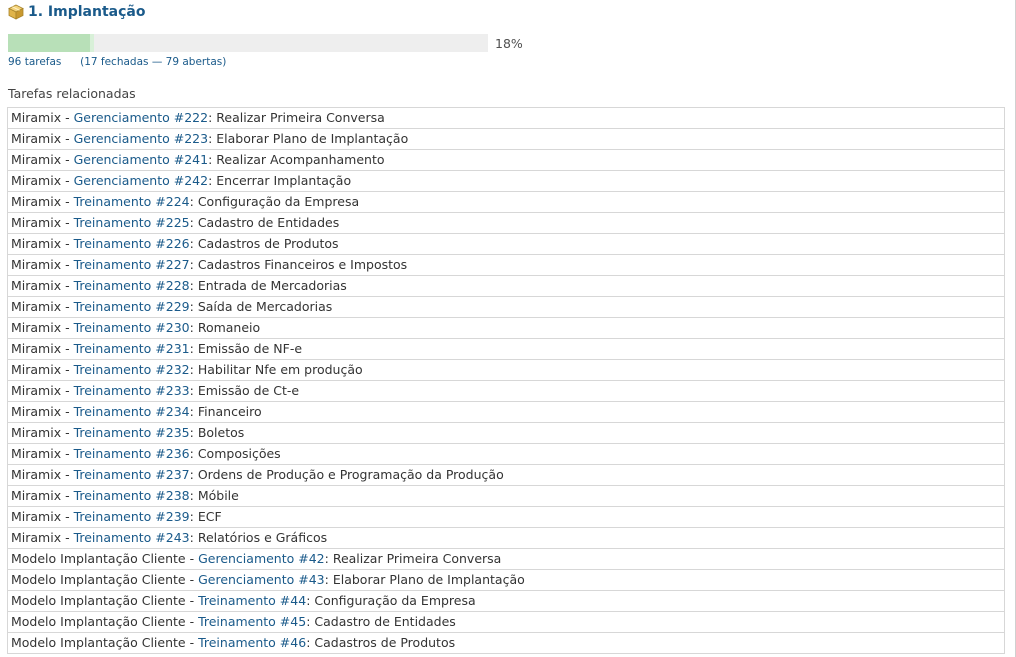 The height and width of the screenshot is (657, 1016). Describe the element at coordinates (229, 327) in the screenshot. I see `issue-subject: Romaneio` at that location.